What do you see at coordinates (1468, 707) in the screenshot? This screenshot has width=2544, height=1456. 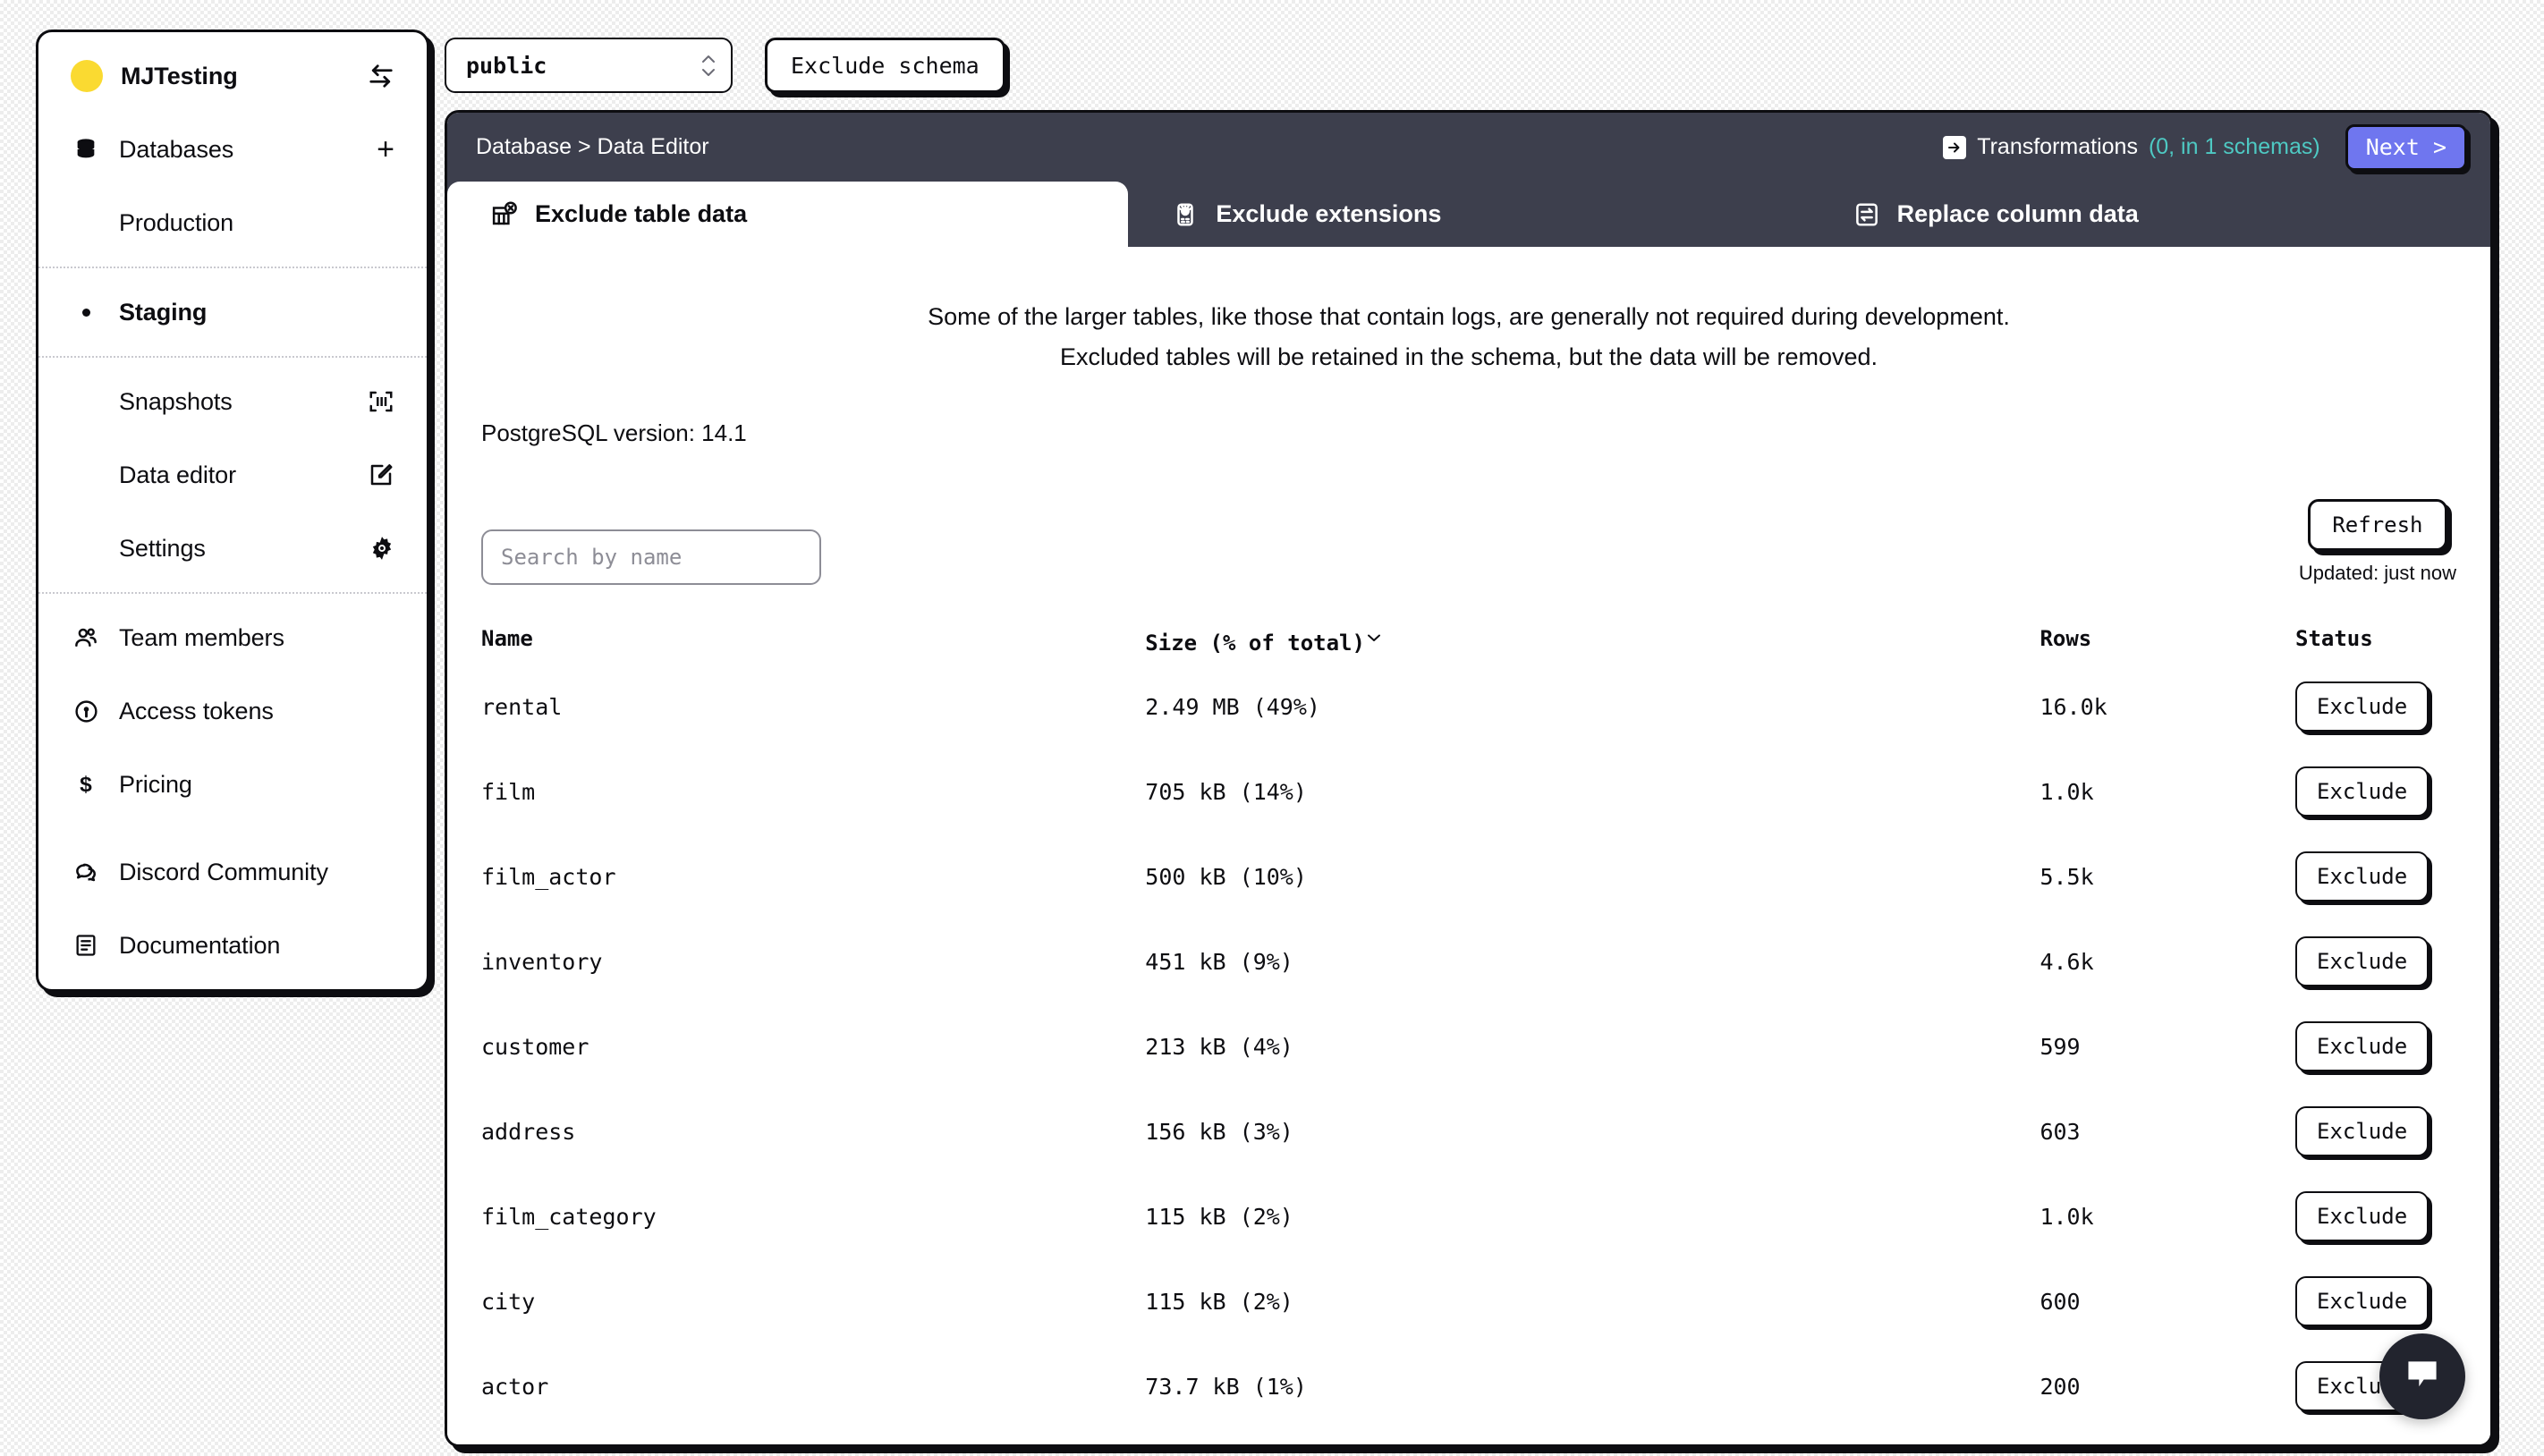 I see `table-row: rental 2.49 MB (49%) 16.0k Exclude` at bounding box center [1468, 707].